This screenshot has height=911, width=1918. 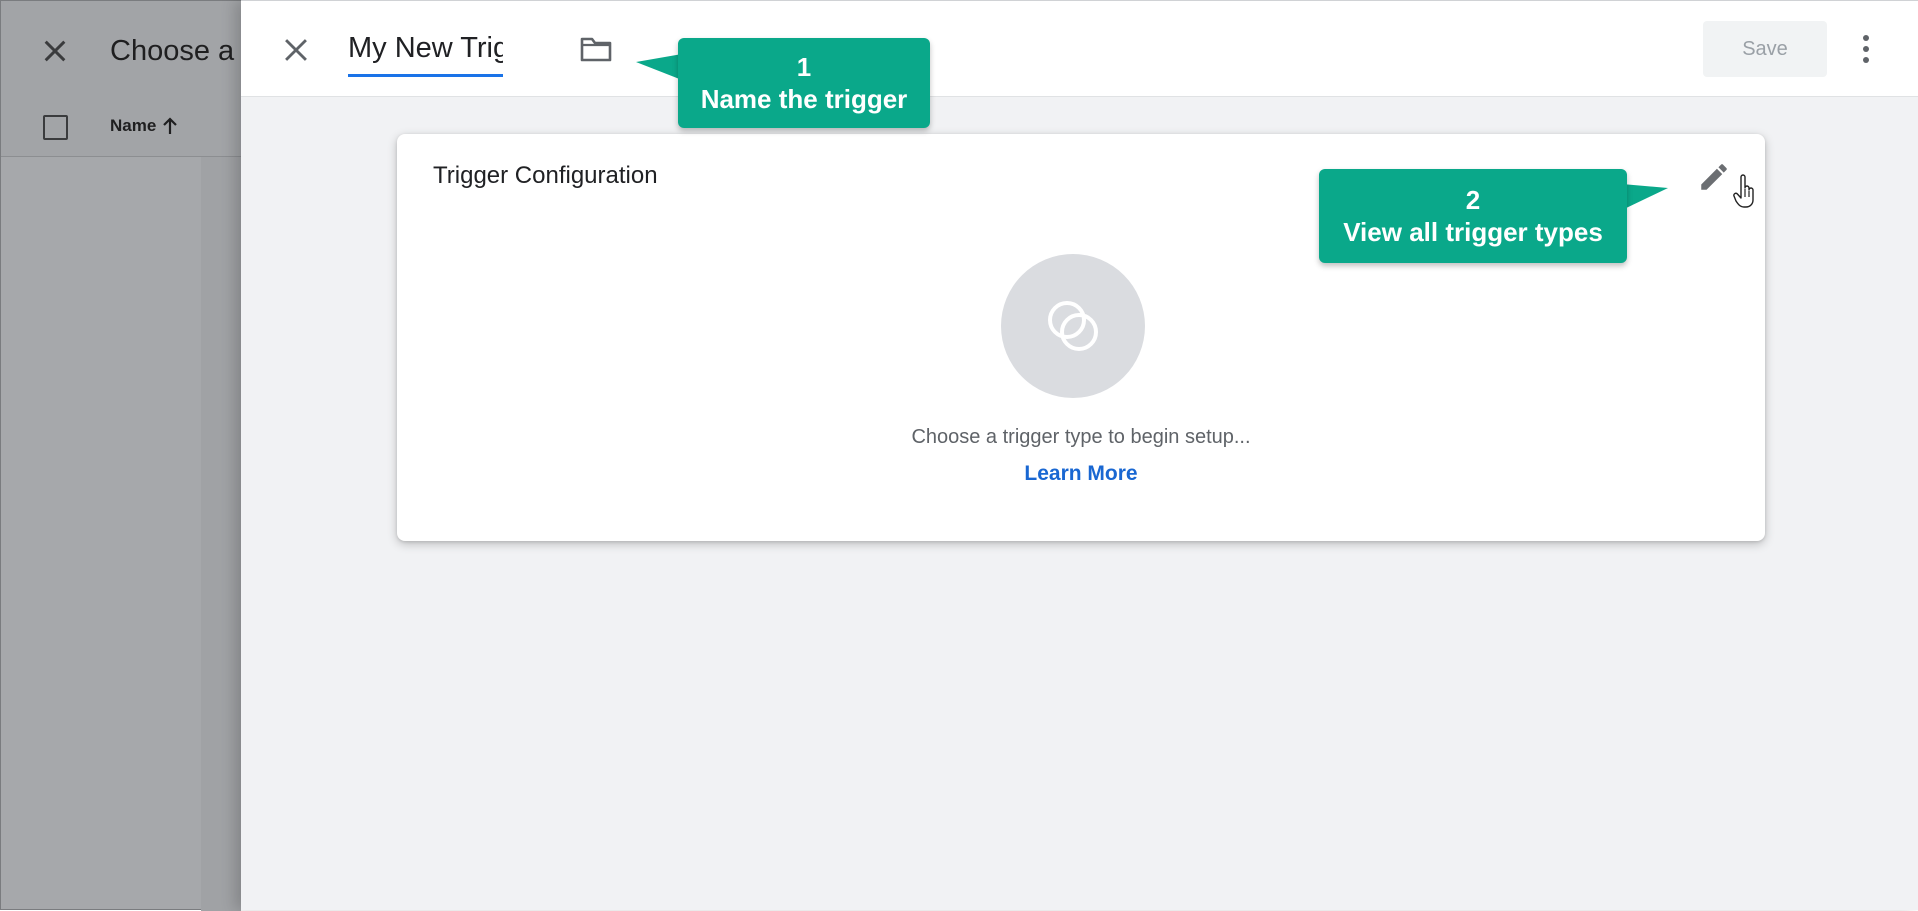 I want to click on folder-icon, so click(x=596, y=49).